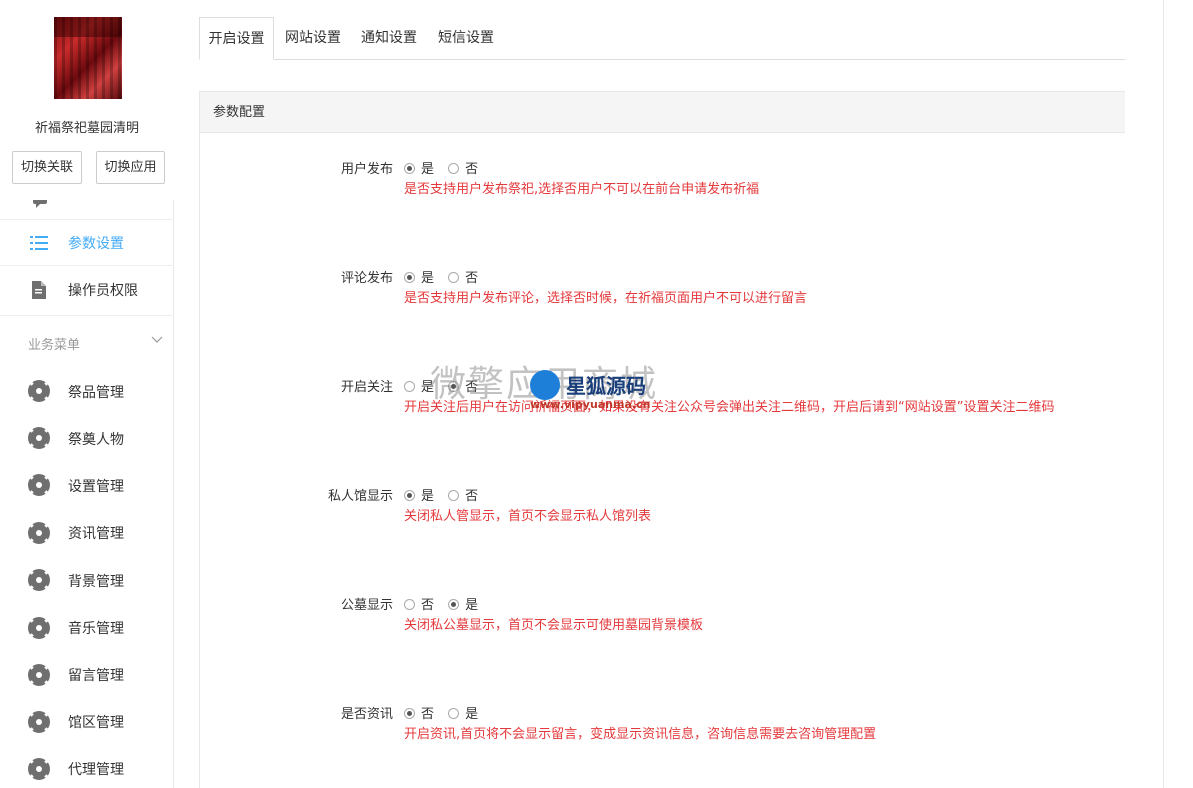 Image resolution: width=1193 pixels, height=788 pixels. Describe the element at coordinates (236, 38) in the screenshot. I see `tab-open-settings: 开启设置` at that location.